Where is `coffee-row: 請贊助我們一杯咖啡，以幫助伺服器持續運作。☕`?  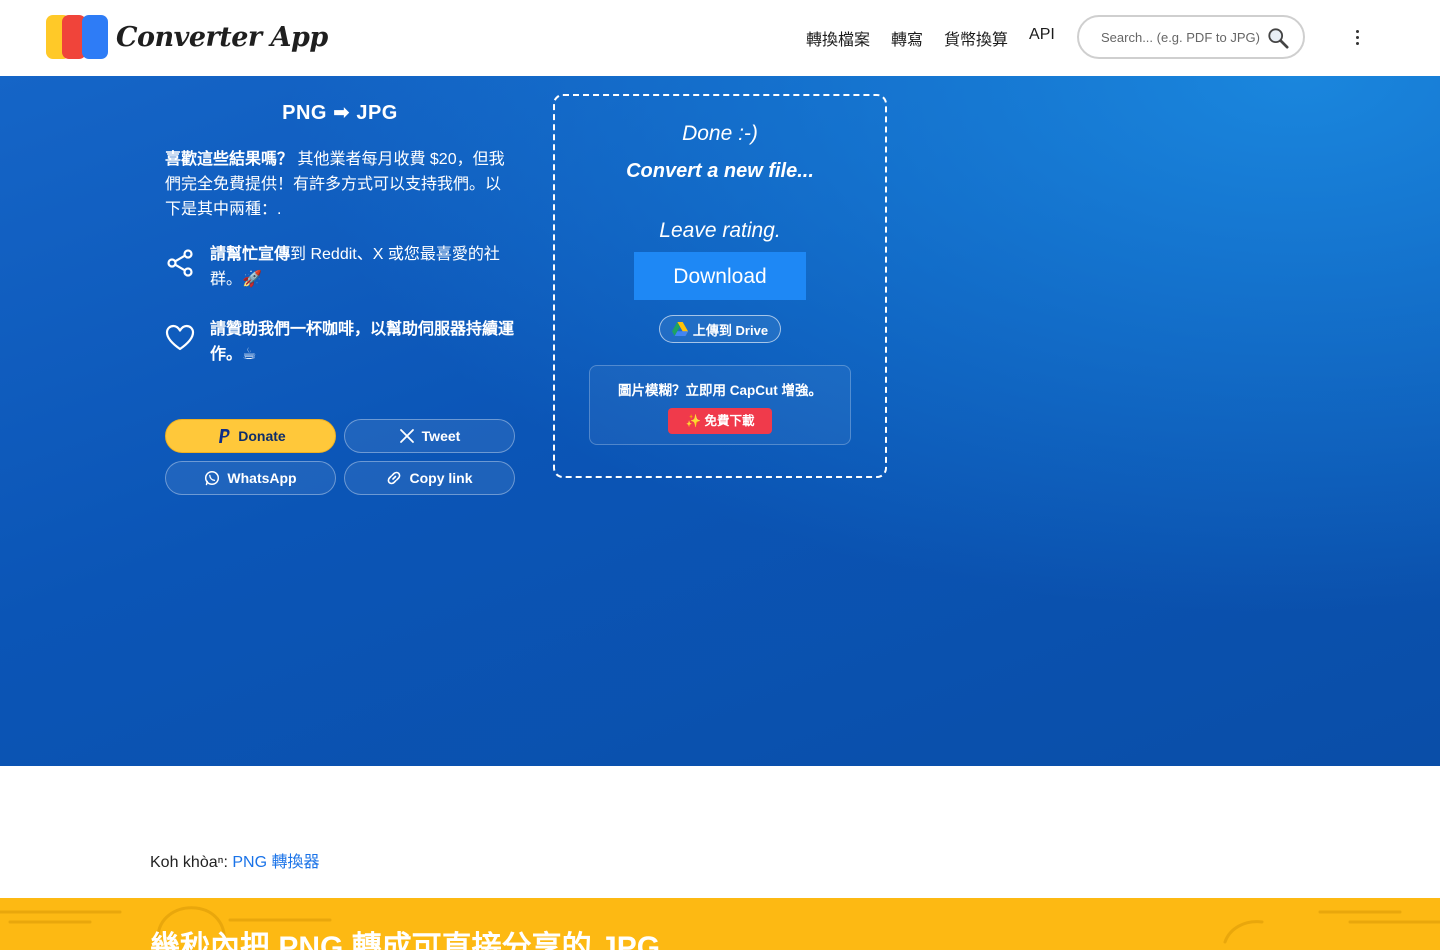
coffee-row: 請贊助我們一杯咖啡，以幫助伺服器持續運作。☕ is located at coordinates (340, 342).